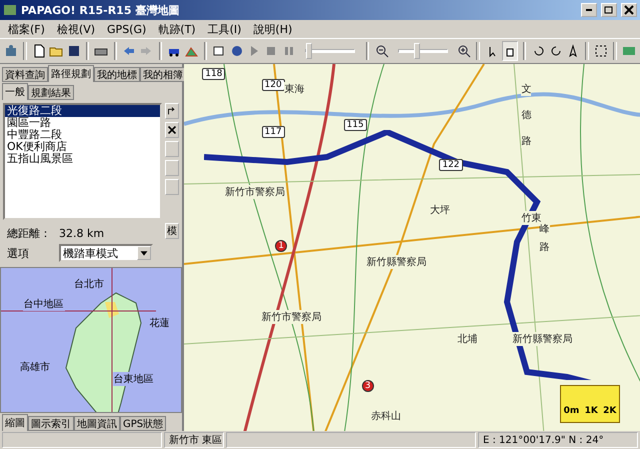 Image resolution: width=640 pixels, height=449 pixels. Describe the element at coordinates (159, 323) in the screenshot. I see `region-label: 花蓮` at that location.